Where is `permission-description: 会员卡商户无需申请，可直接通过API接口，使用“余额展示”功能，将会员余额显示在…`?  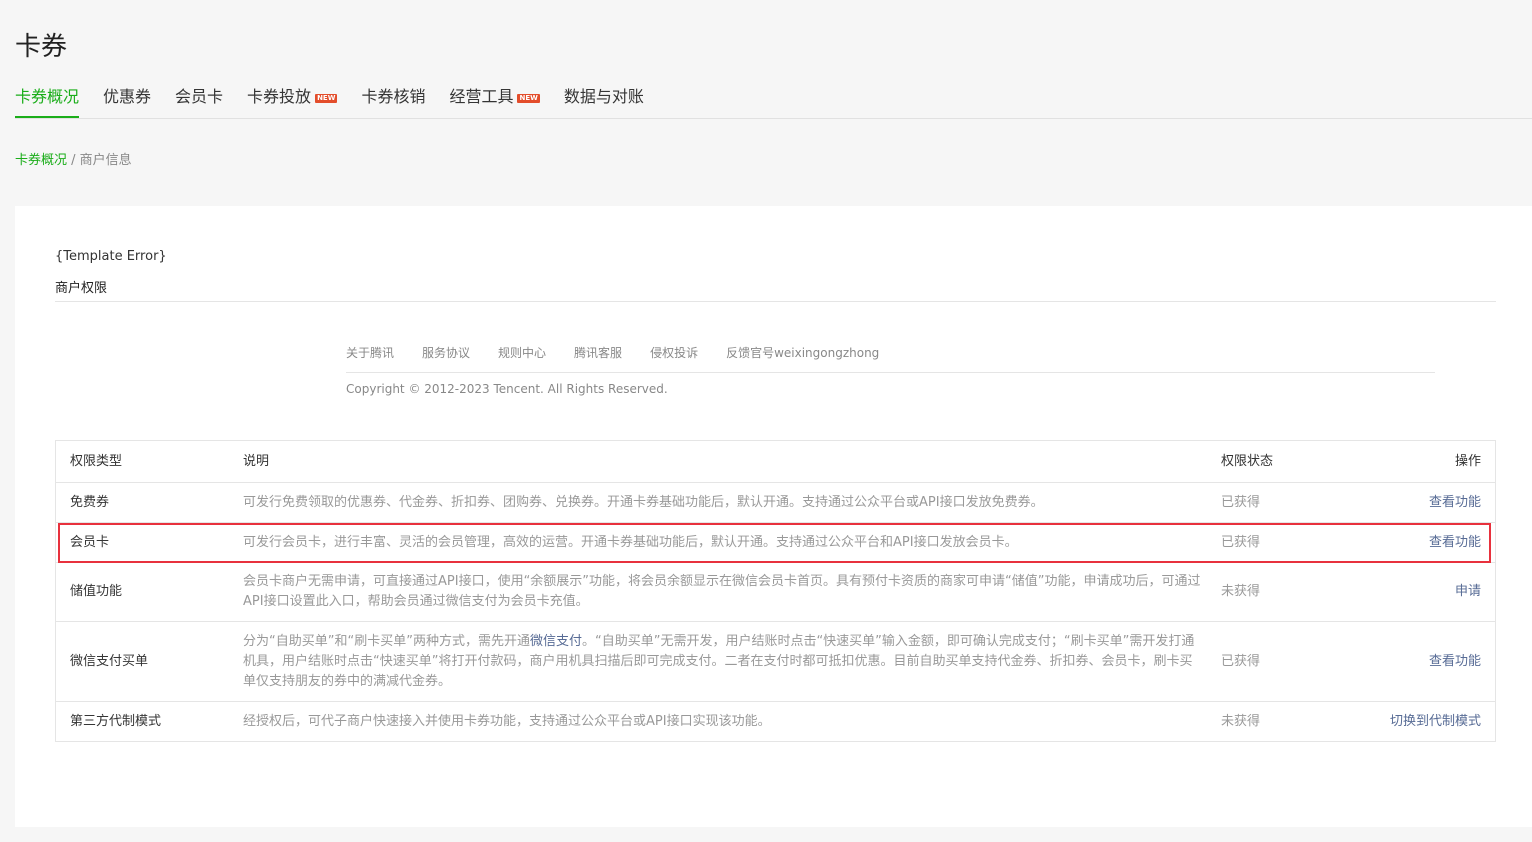
permission-description: 会员卡商户无需申请，可直接通过API接口，使用“余额展示”功能，将会员余额显示在… is located at coordinates (732, 592).